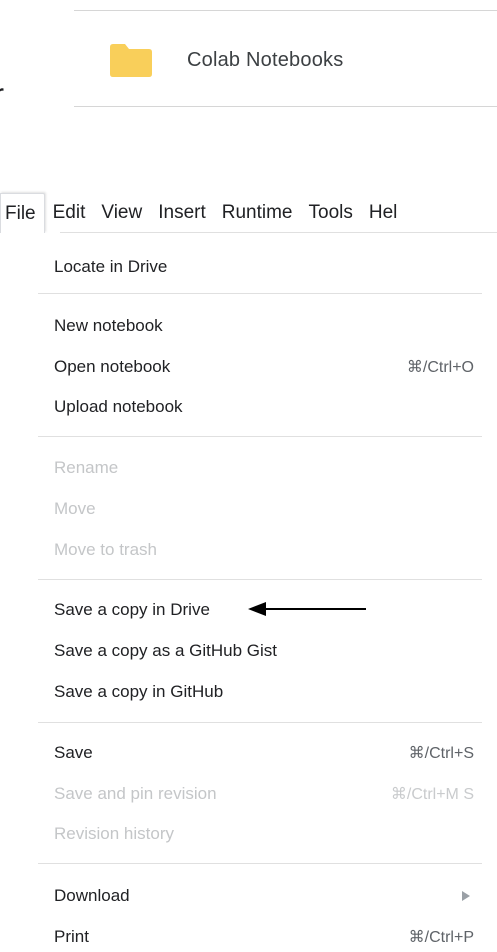 This screenshot has height=952, width=497. I want to click on menu-item-label: Locate in Drive, so click(111, 266).